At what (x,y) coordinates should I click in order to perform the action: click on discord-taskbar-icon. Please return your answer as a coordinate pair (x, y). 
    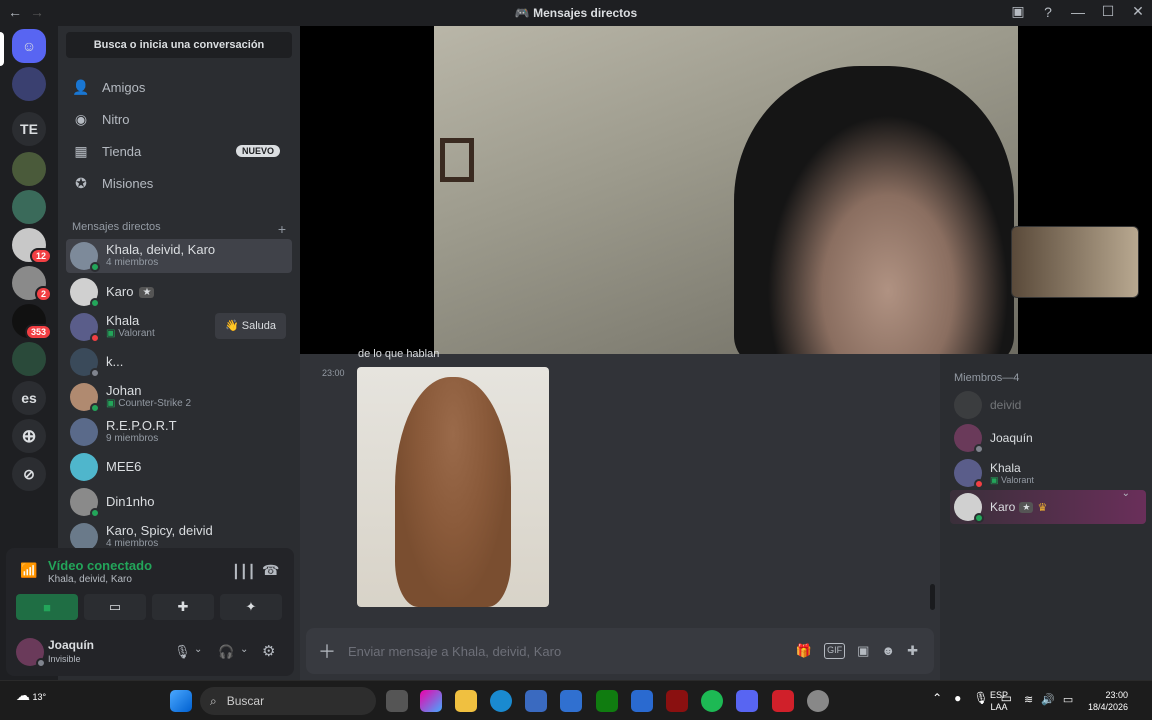
    Looking at the image, I should click on (747, 701).